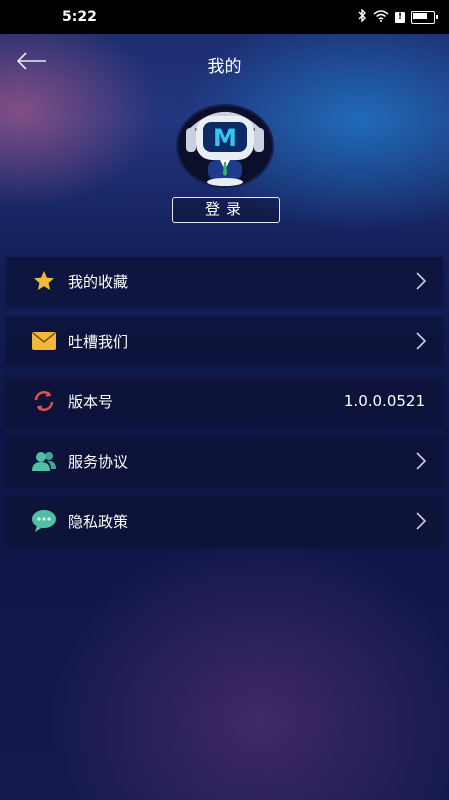  What do you see at coordinates (44, 281) in the screenshot?
I see `star-icon` at bounding box center [44, 281].